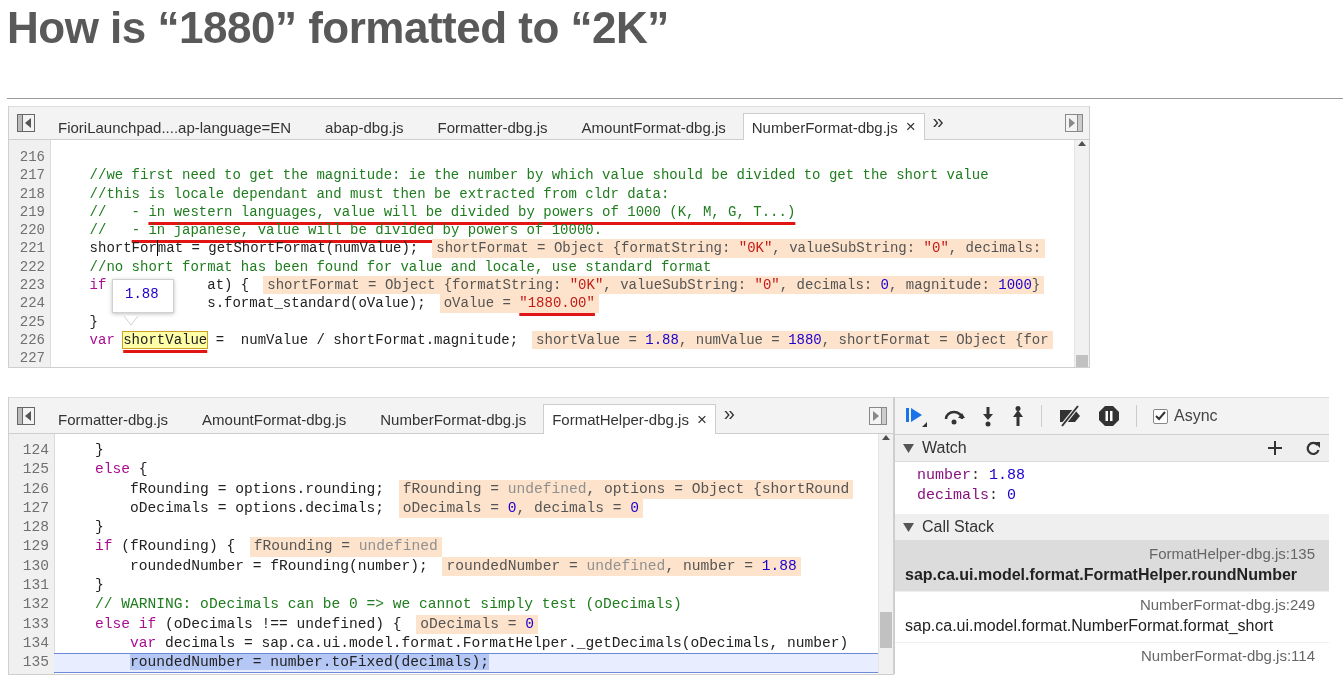 The height and width of the screenshot is (692, 1343). I want to click on step-into-icon, so click(988, 416).